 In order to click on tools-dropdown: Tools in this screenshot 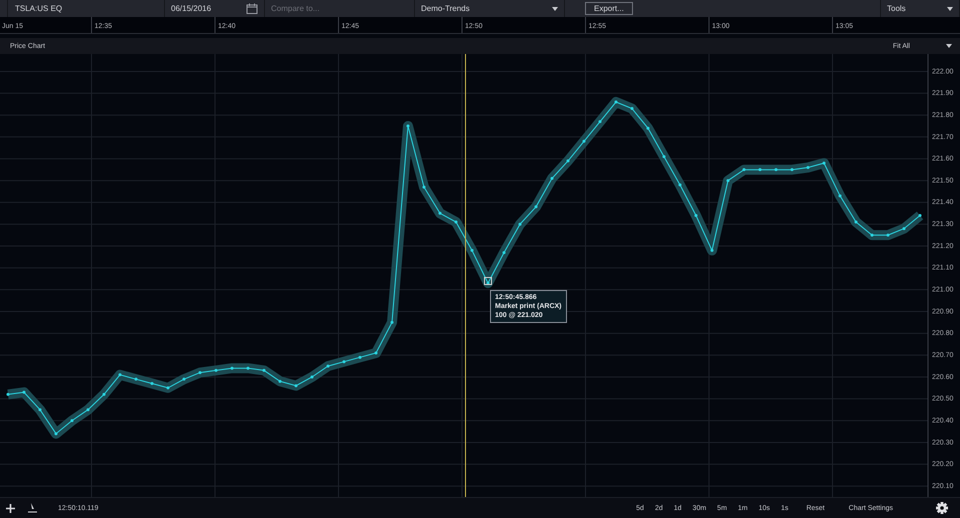, I will do `click(920, 8)`.